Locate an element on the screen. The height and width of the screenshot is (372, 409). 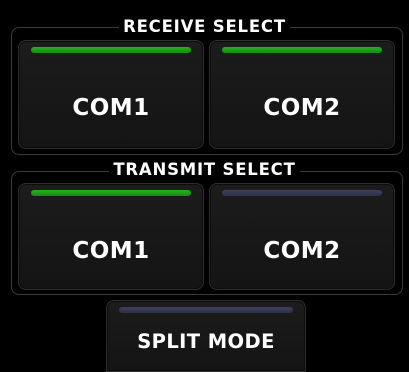
receive-com1-label: COM1 is located at coordinates (111, 108).